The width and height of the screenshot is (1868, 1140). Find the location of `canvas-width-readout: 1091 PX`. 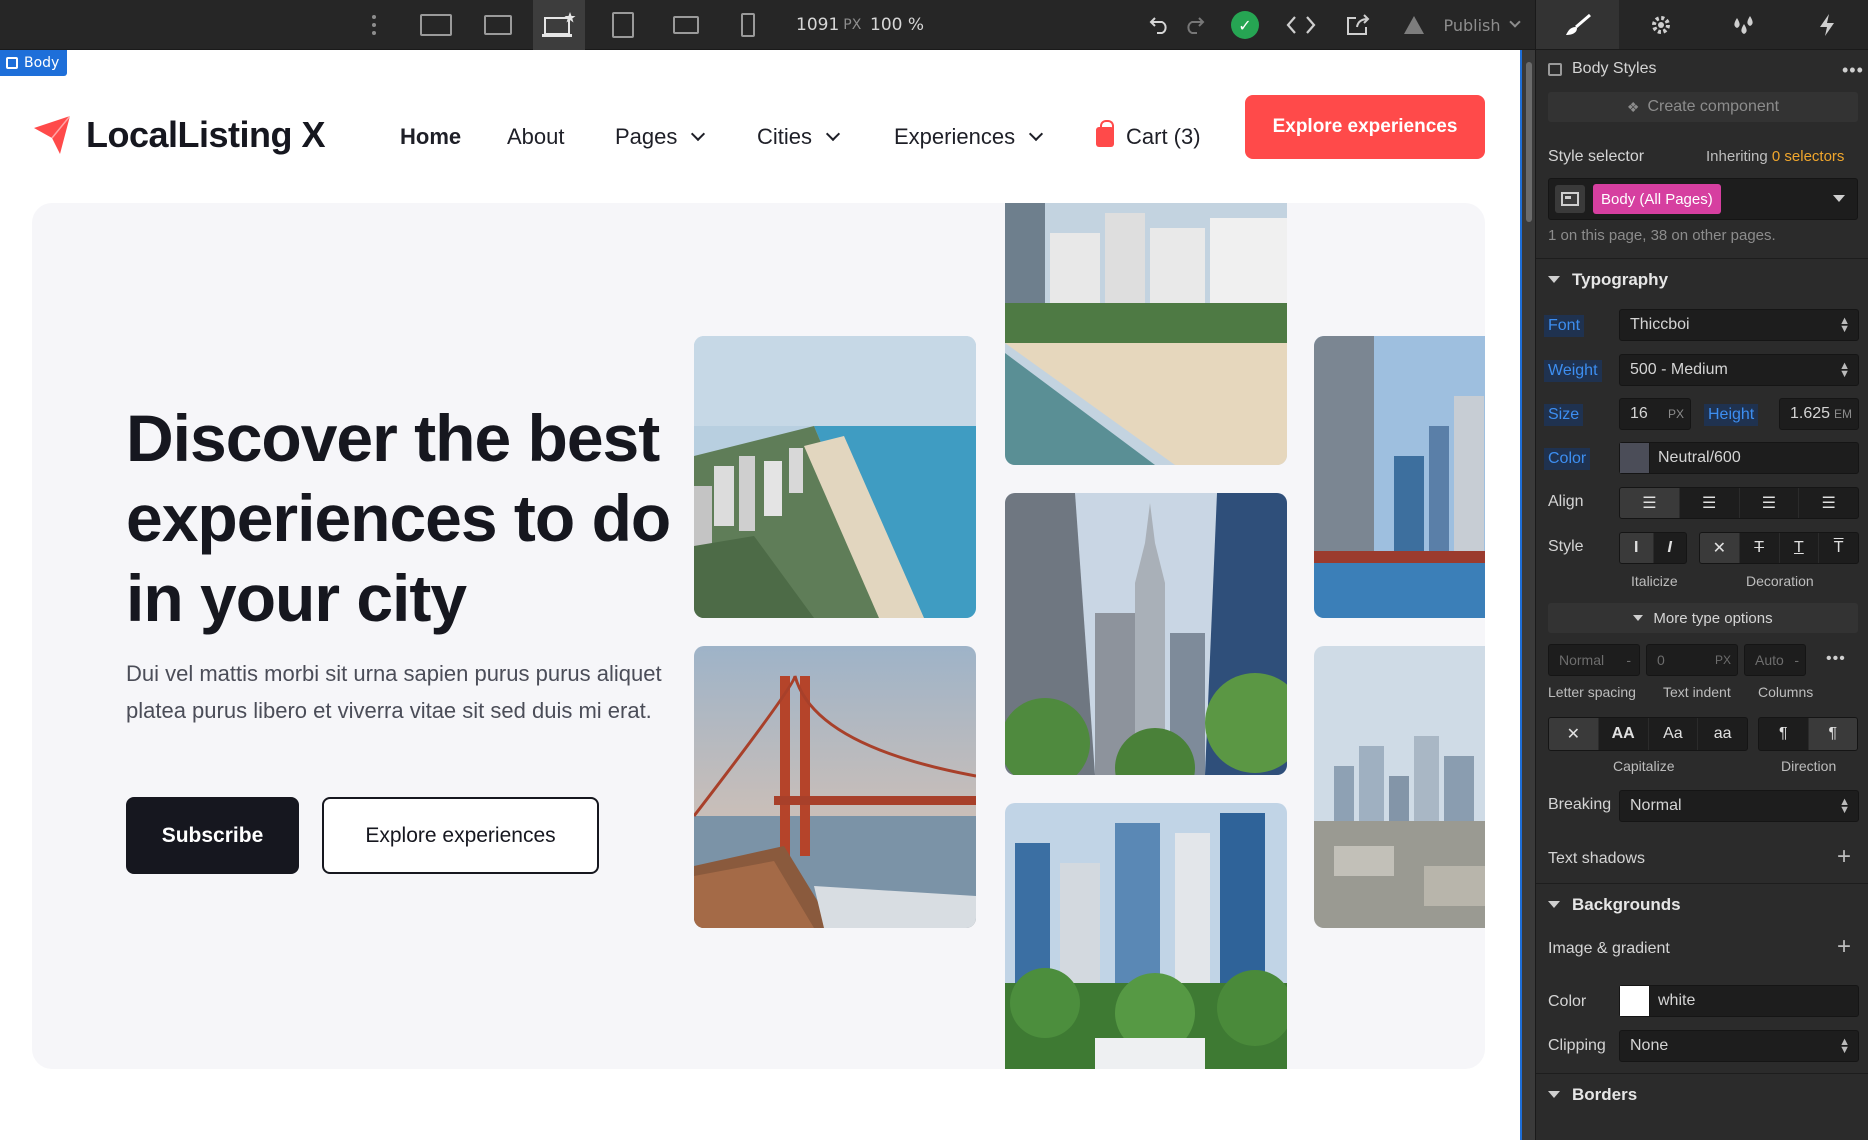

canvas-width-readout: 1091 PX is located at coordinates (828, 25).